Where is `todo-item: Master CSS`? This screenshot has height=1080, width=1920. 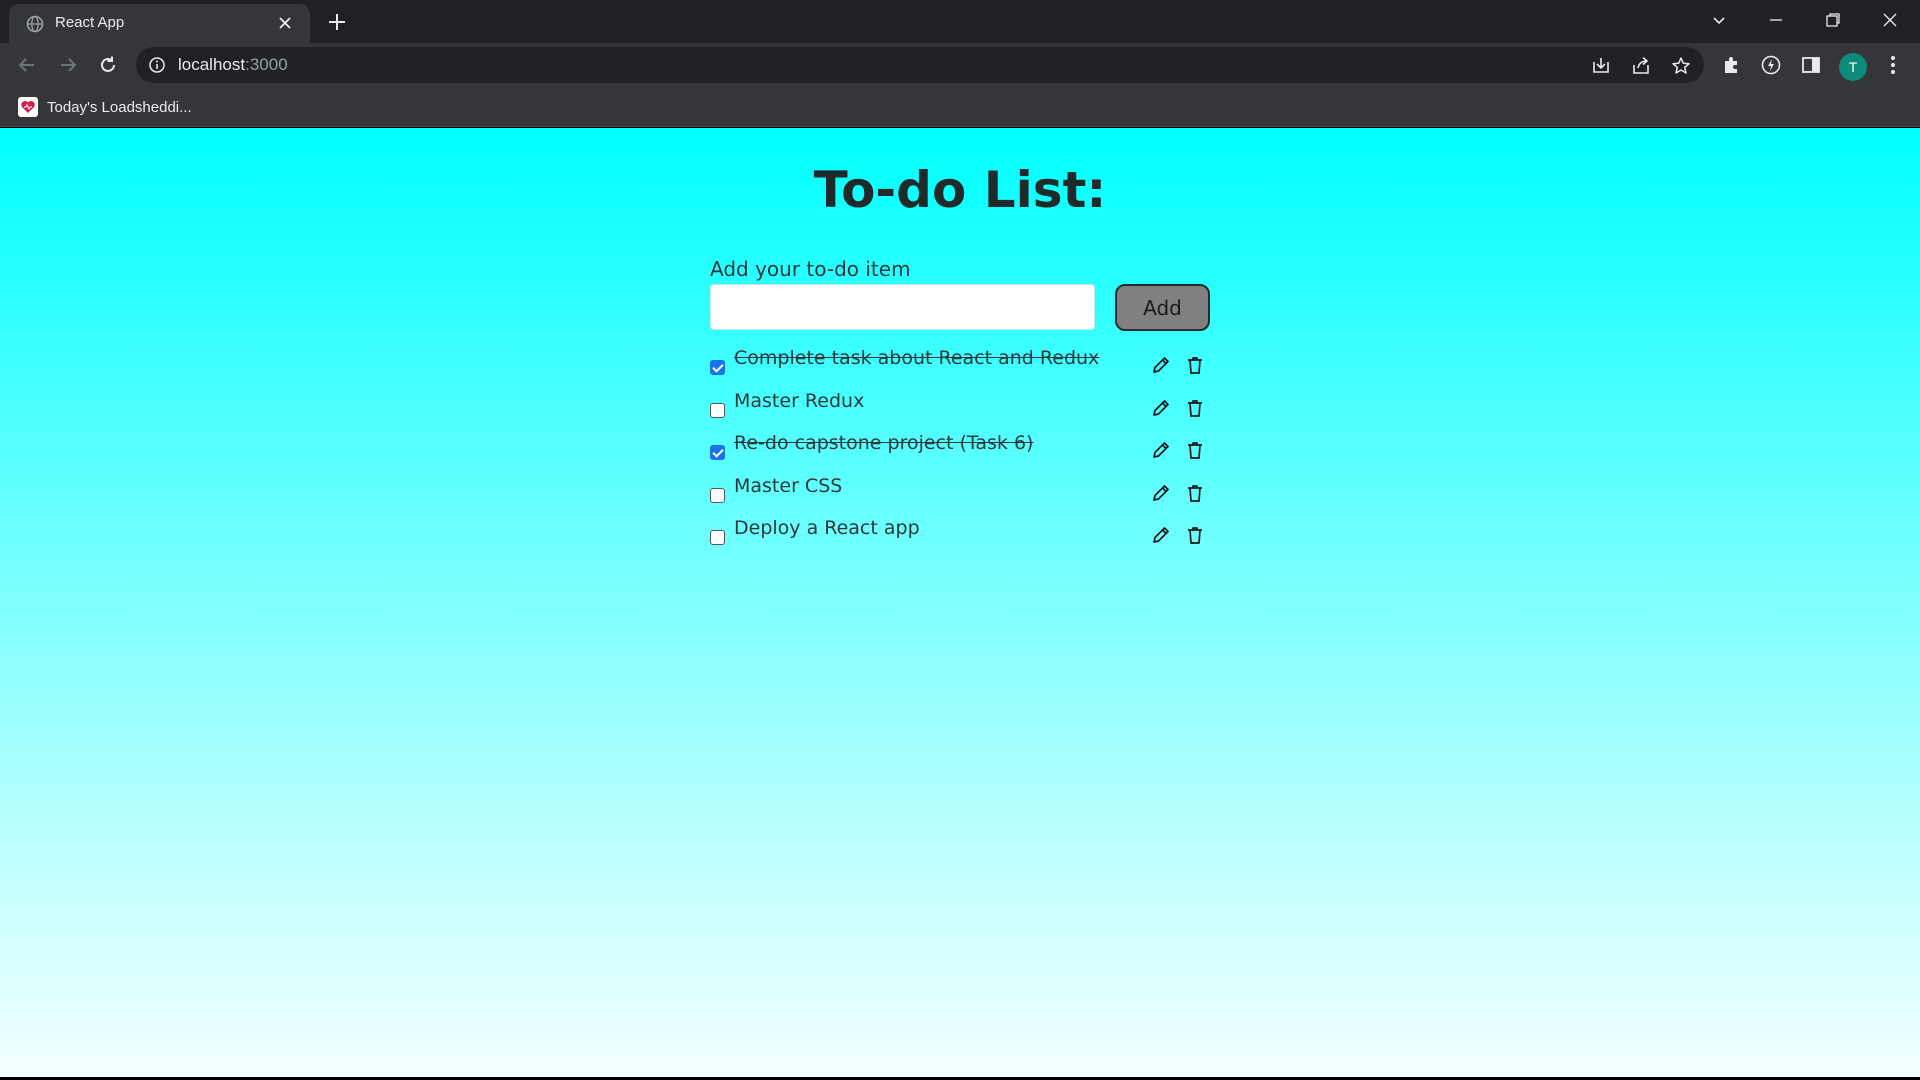 todo-item: Master CSS is located at coordinates (960, 496).